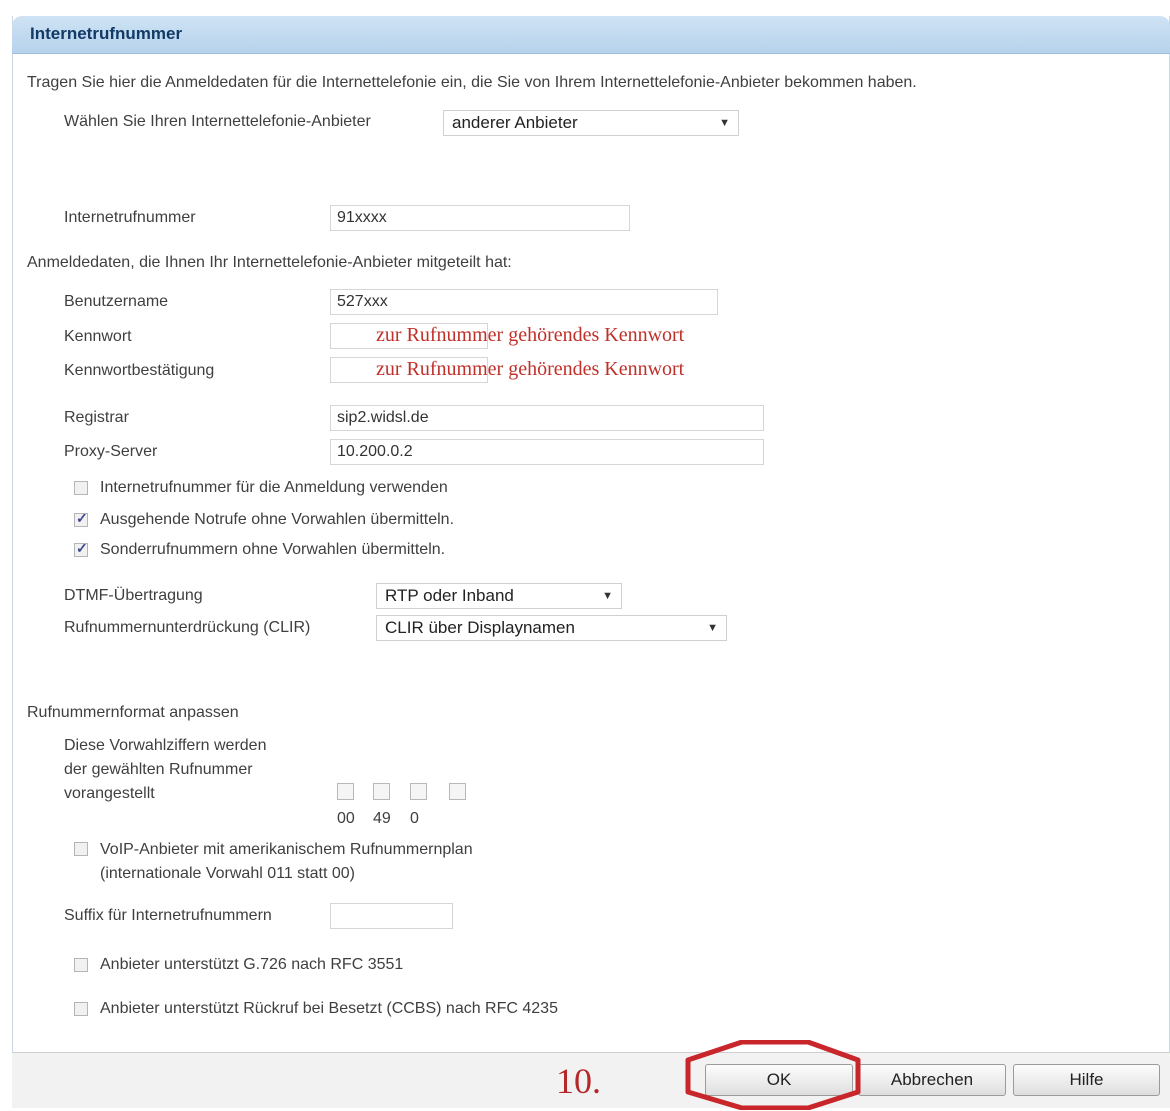 This screenshot has width=1170, height=1111. What do you see at coordinates (547, 452) in the screenshot?
I see `proxy-input: 10.200.0.2` at bounding box center [547, 452].